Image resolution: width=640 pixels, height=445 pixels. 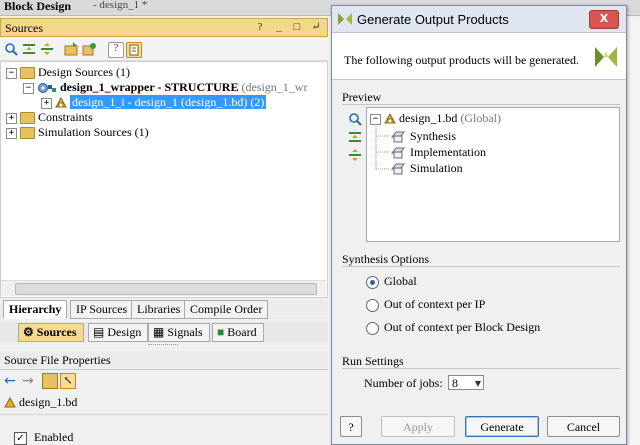 What do you see at coordinates (10, 381) in the screenshot?
I see `back-arrow-icon: ←` at bounding box center [10, 381].